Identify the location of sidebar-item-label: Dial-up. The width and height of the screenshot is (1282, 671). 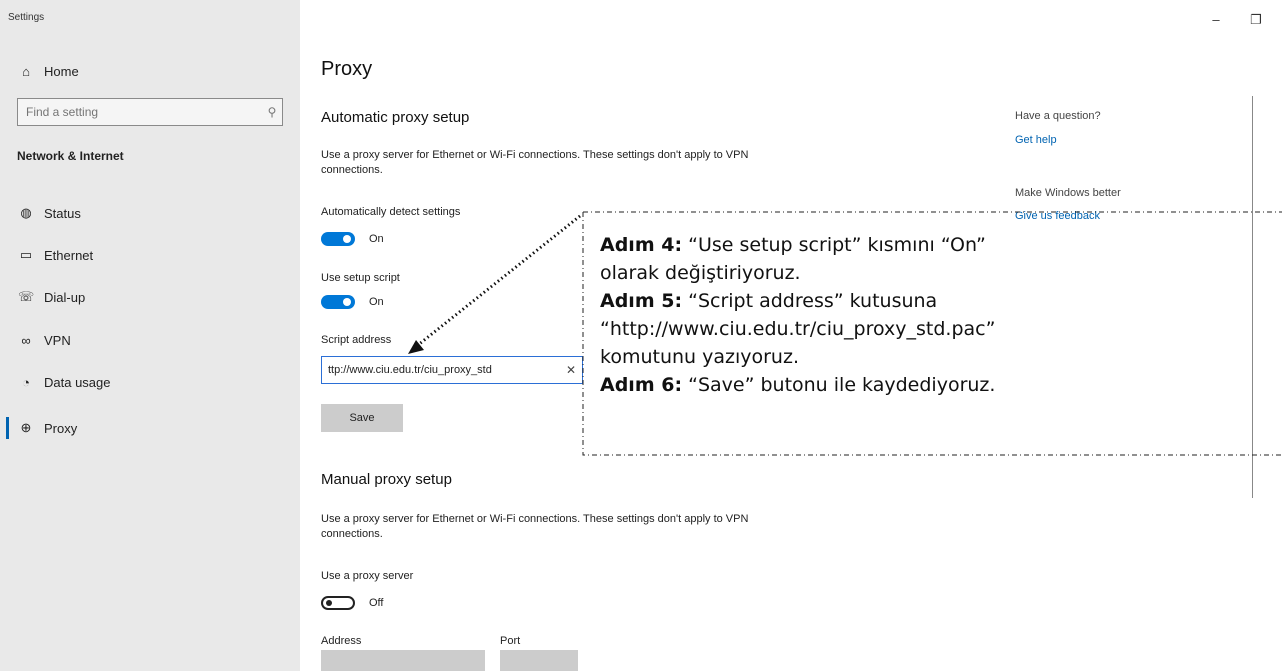
(65, 297).